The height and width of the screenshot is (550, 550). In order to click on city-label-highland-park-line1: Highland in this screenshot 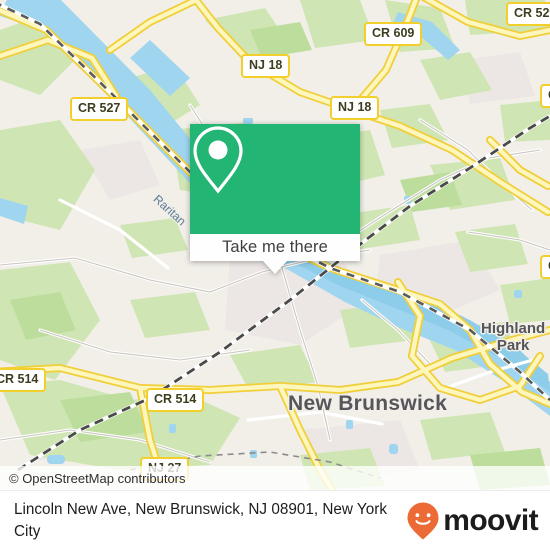, I will do `click(513, 328)`.